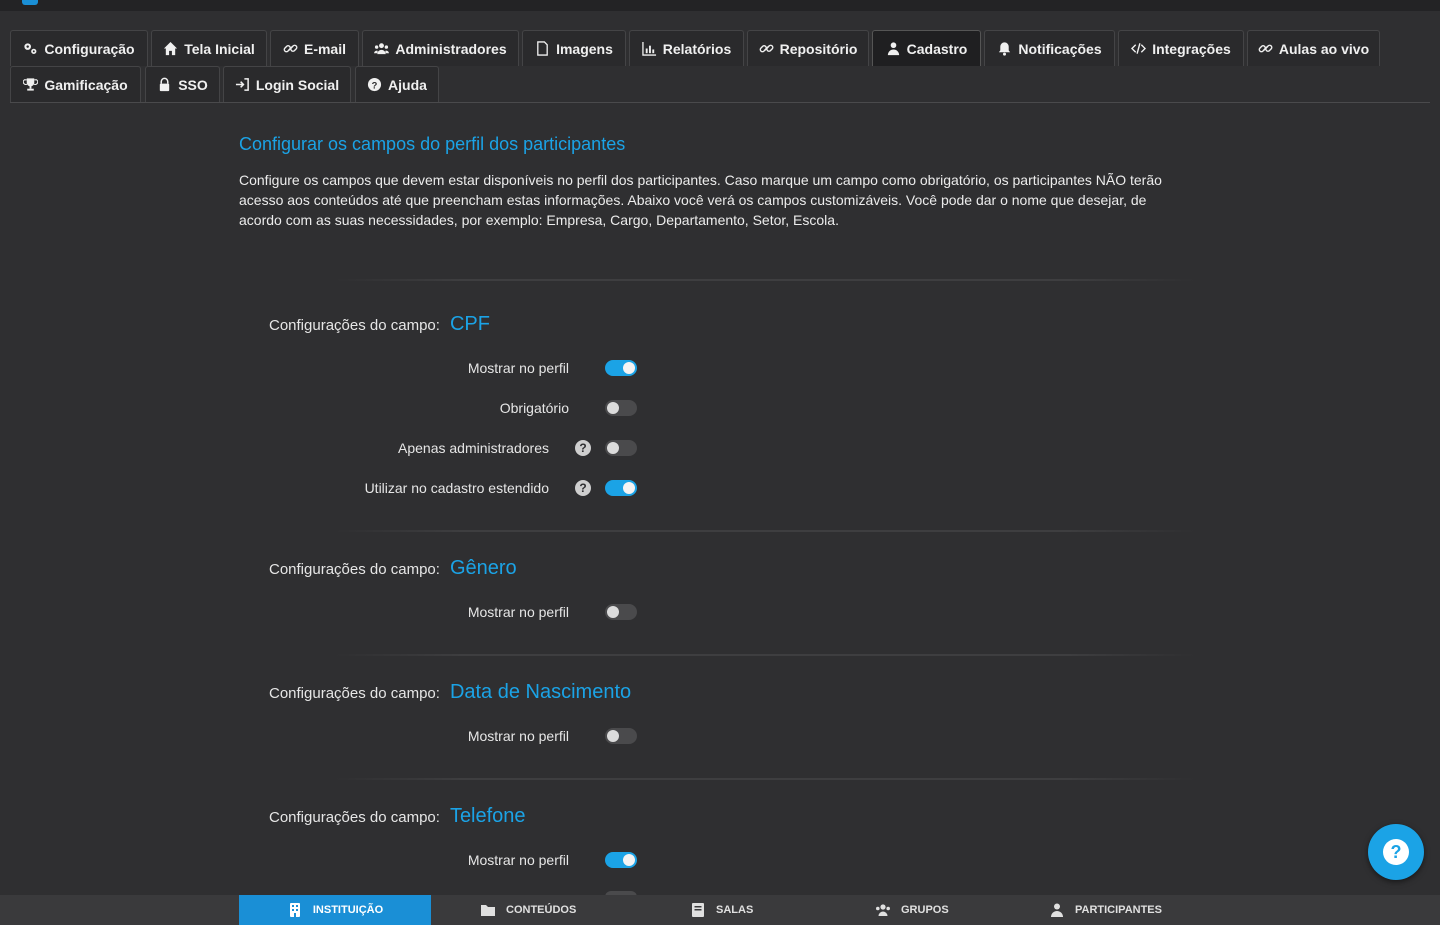 This screenshot has height=925, width=1440. I want to click on option-label: Apenas administradores, so click(473, 448).